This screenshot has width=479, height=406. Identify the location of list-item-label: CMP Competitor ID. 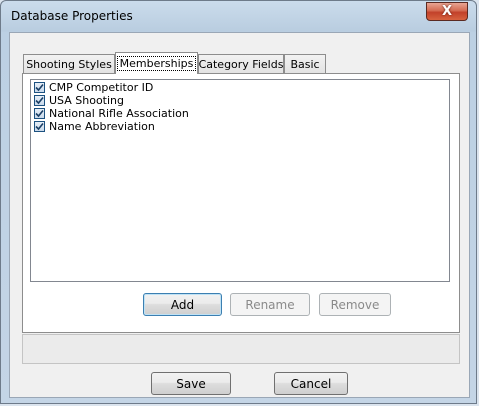
(101, 87).